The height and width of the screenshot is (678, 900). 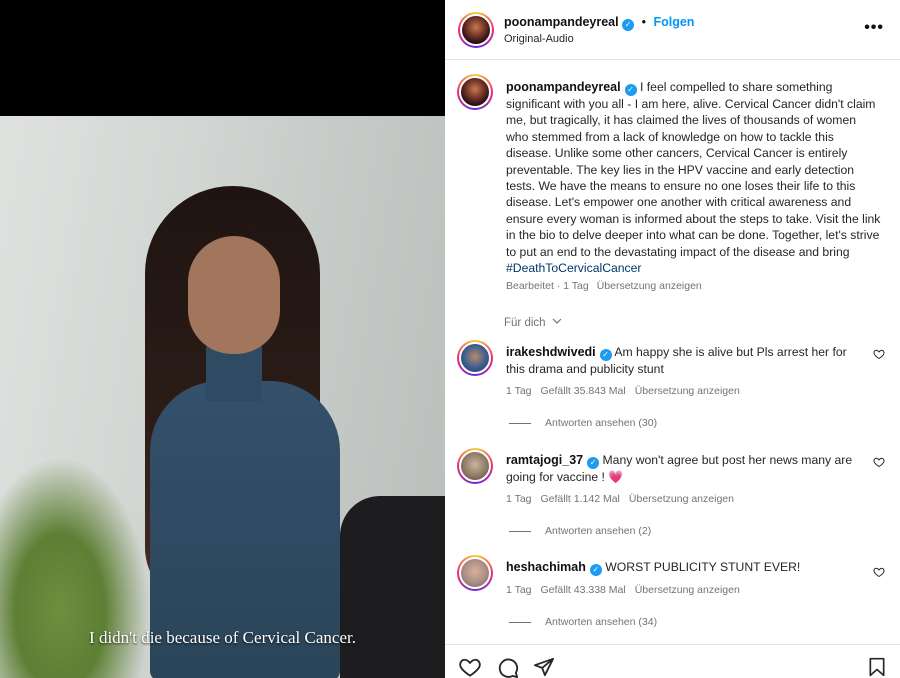 I want to click on comment-username: irakeshdwivedi, so click(x=551, y=352).